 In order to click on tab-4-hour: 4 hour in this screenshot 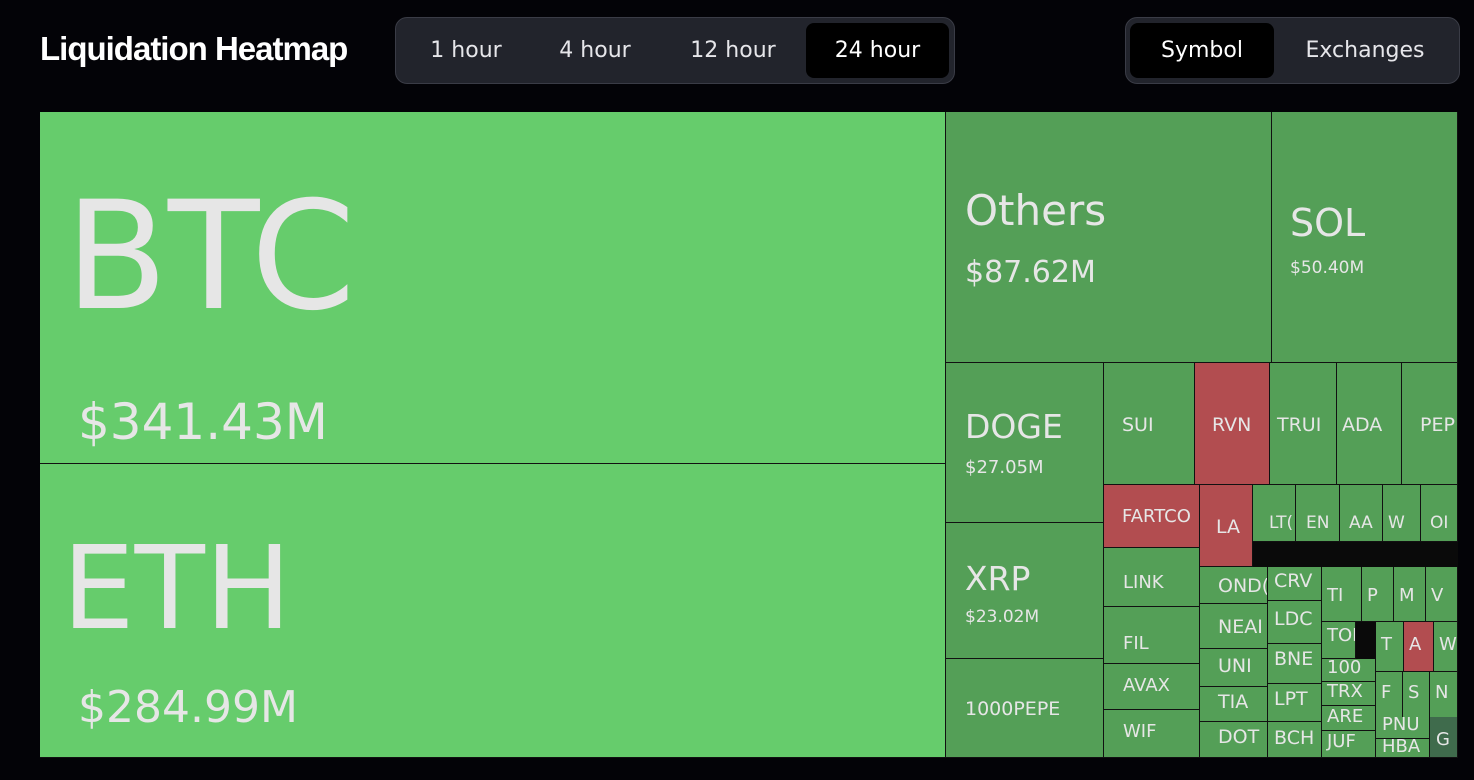, I will do `click(595, 50)`.